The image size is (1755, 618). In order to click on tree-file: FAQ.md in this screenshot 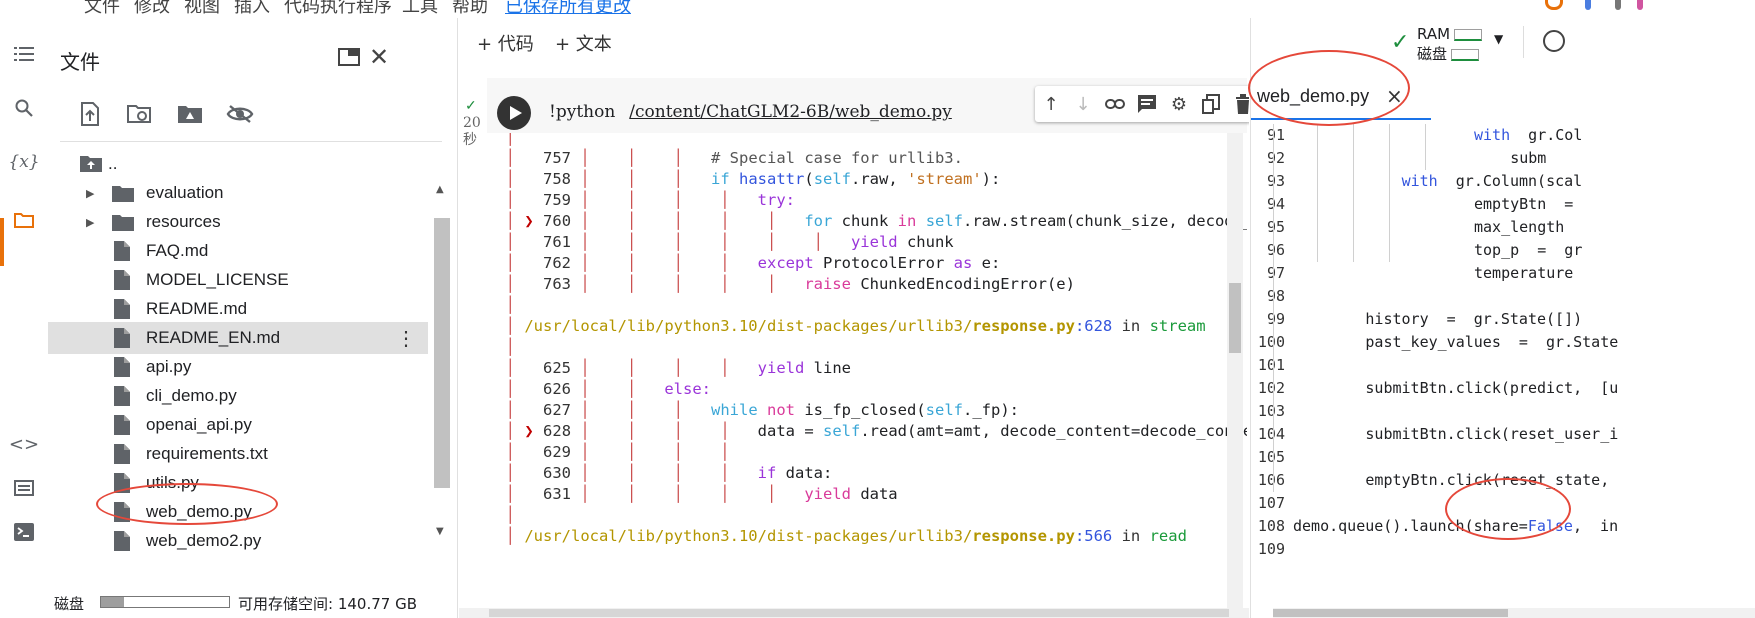, I will do `click(238, 251)`.